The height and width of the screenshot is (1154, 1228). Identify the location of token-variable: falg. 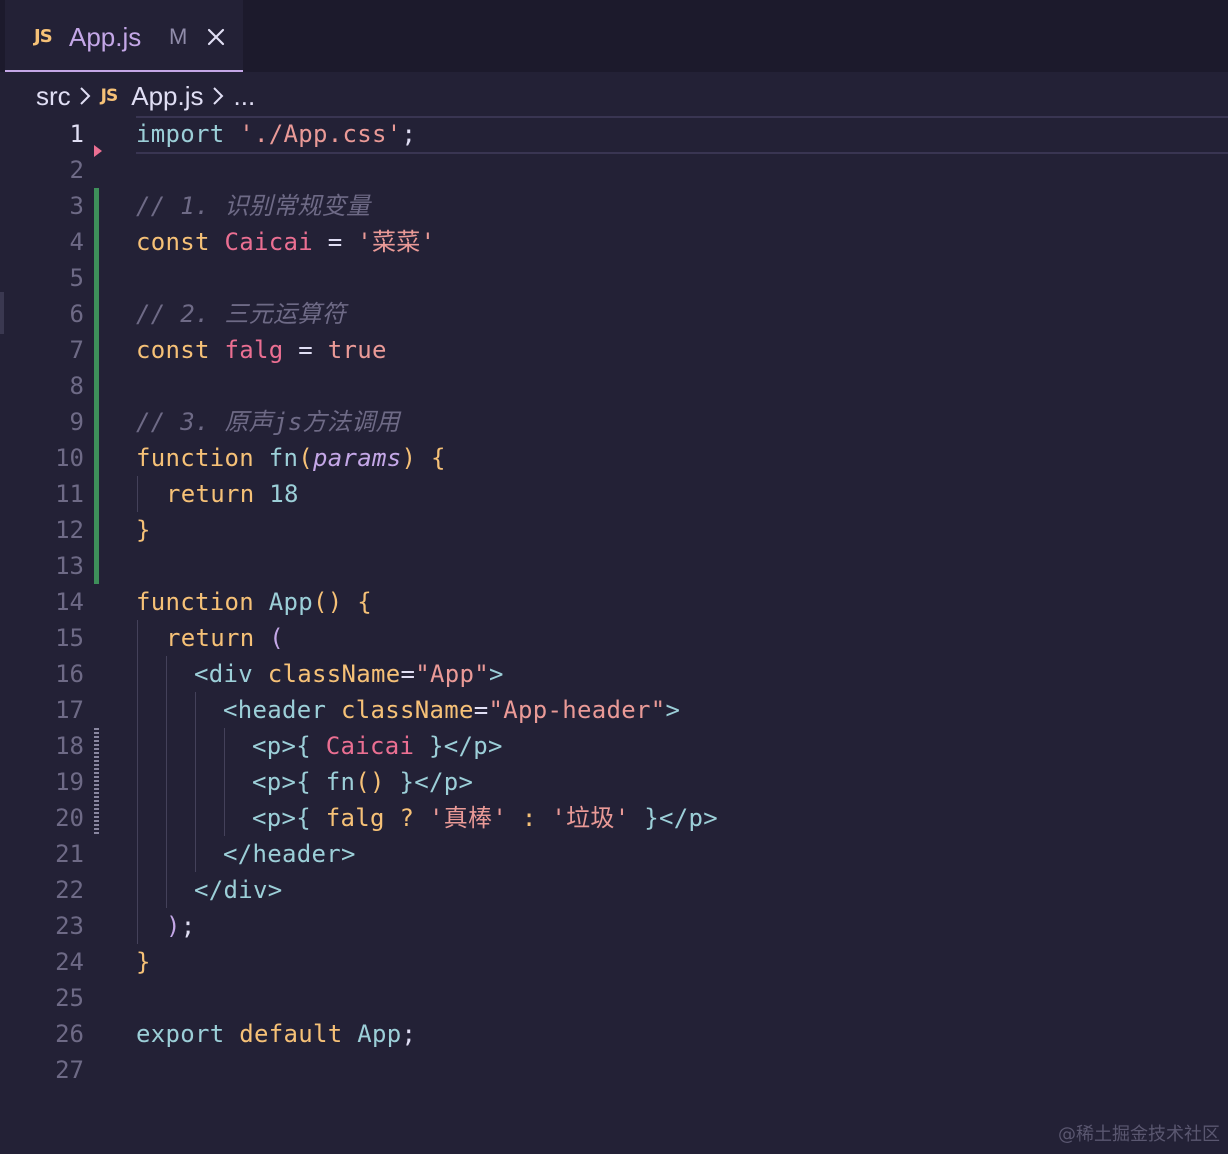
(355, 818).